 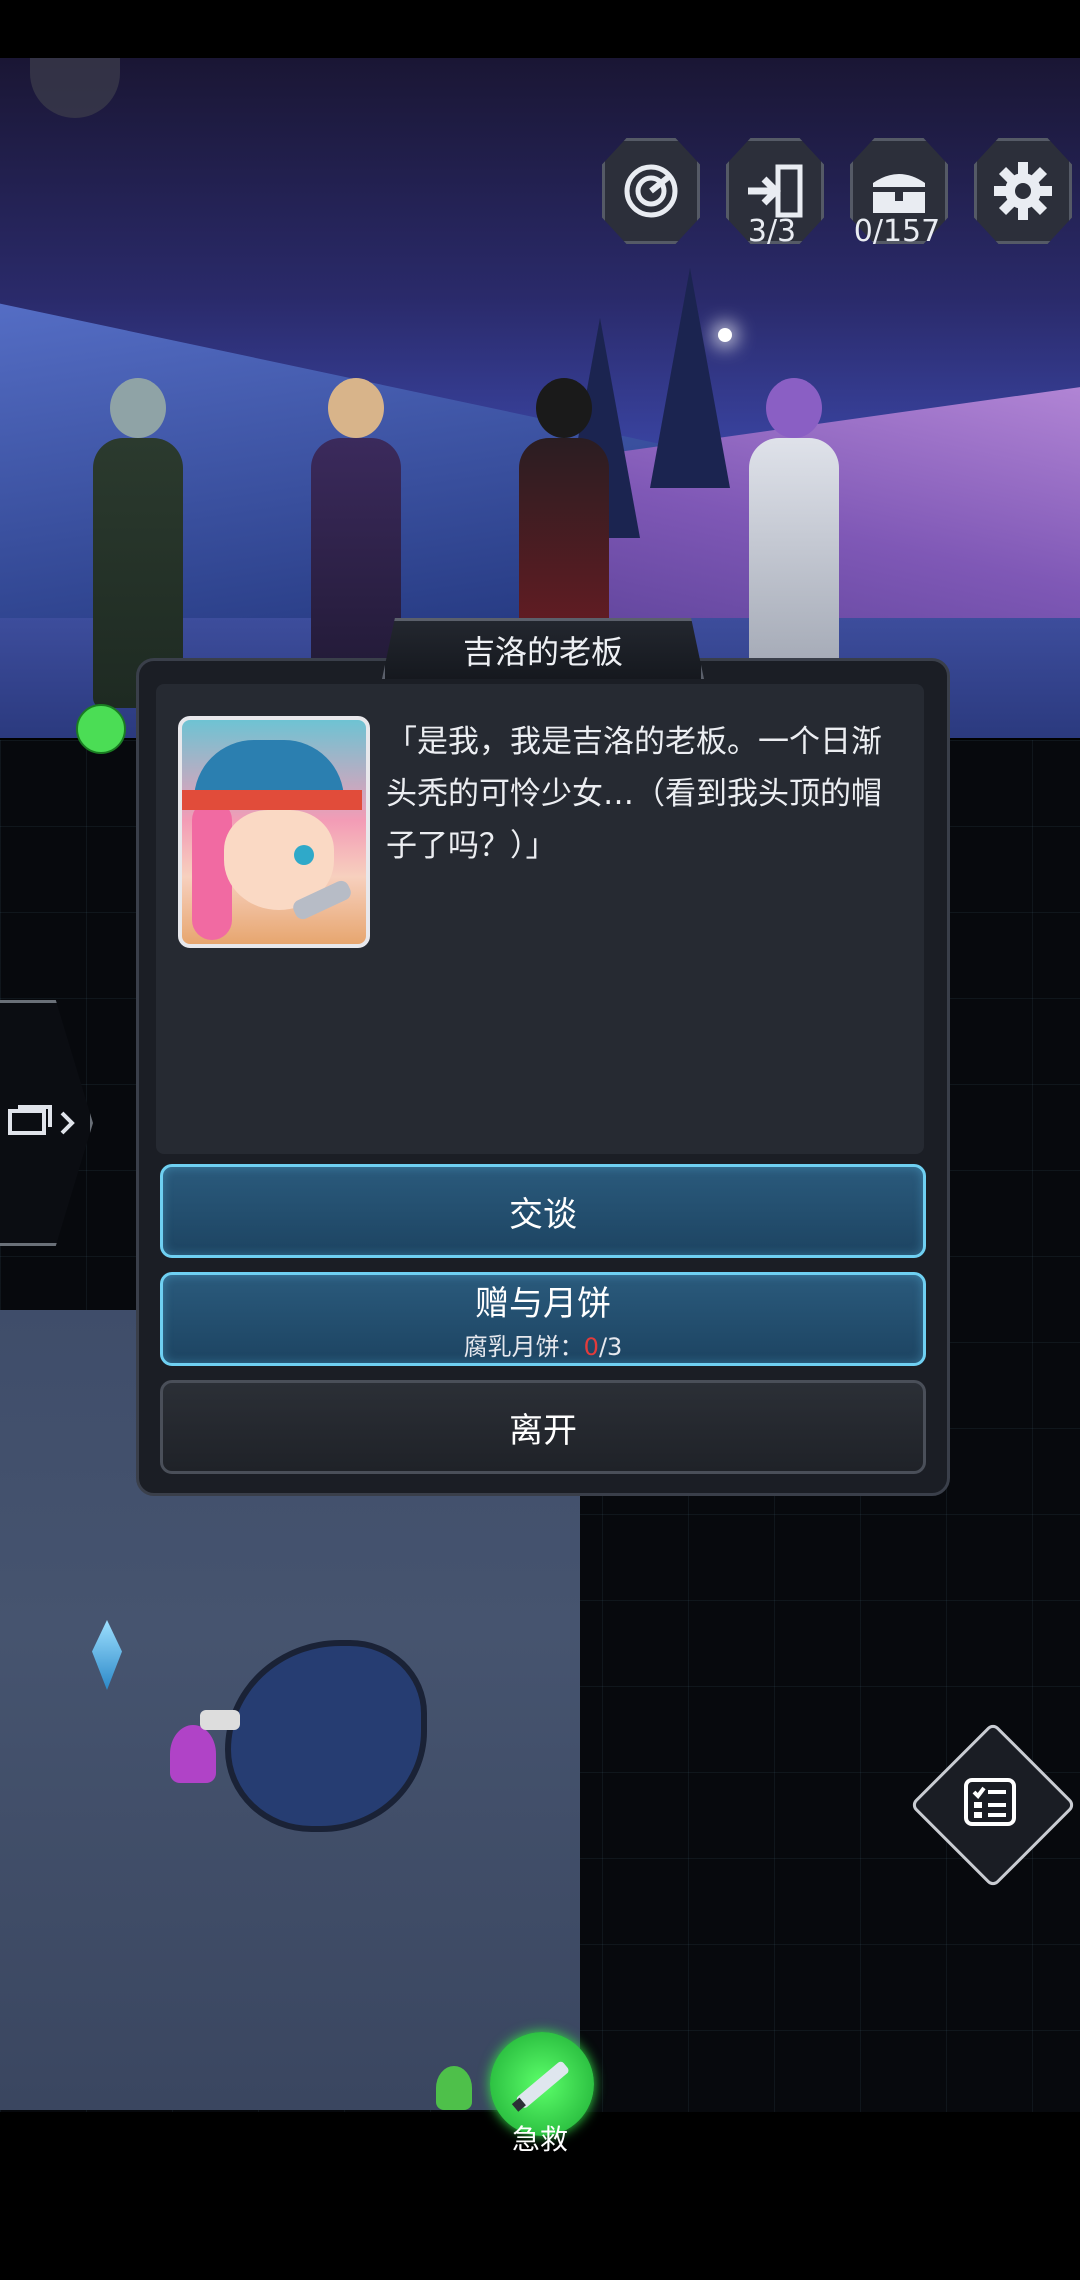 I want to click on gift-mooncake-button: 赠与月饼 腐乳月饼：0/3, so click(x=543, y=1319).